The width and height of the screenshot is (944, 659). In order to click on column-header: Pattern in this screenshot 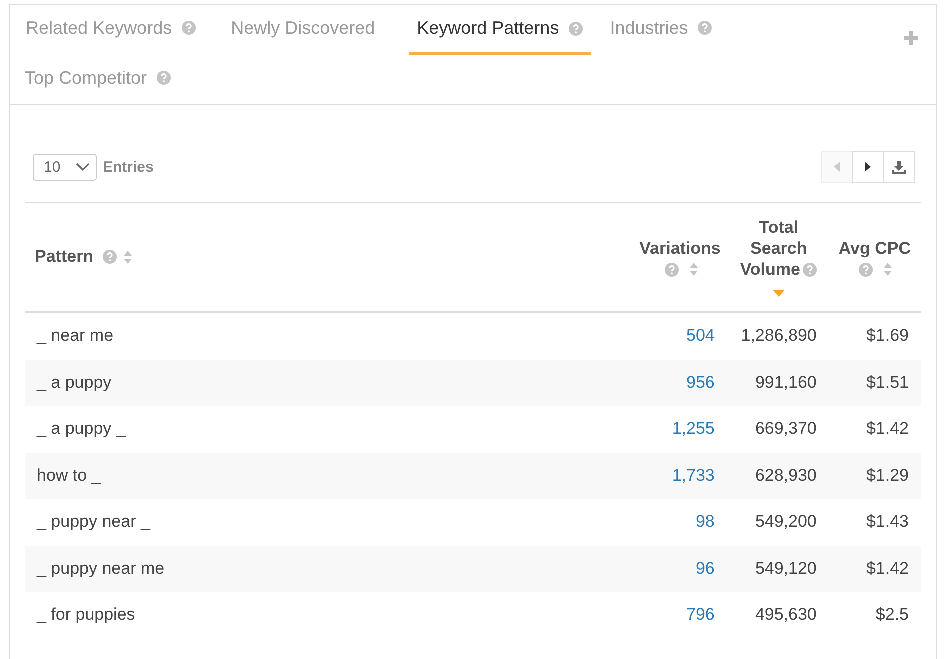, I will do `click(64, 257)`.